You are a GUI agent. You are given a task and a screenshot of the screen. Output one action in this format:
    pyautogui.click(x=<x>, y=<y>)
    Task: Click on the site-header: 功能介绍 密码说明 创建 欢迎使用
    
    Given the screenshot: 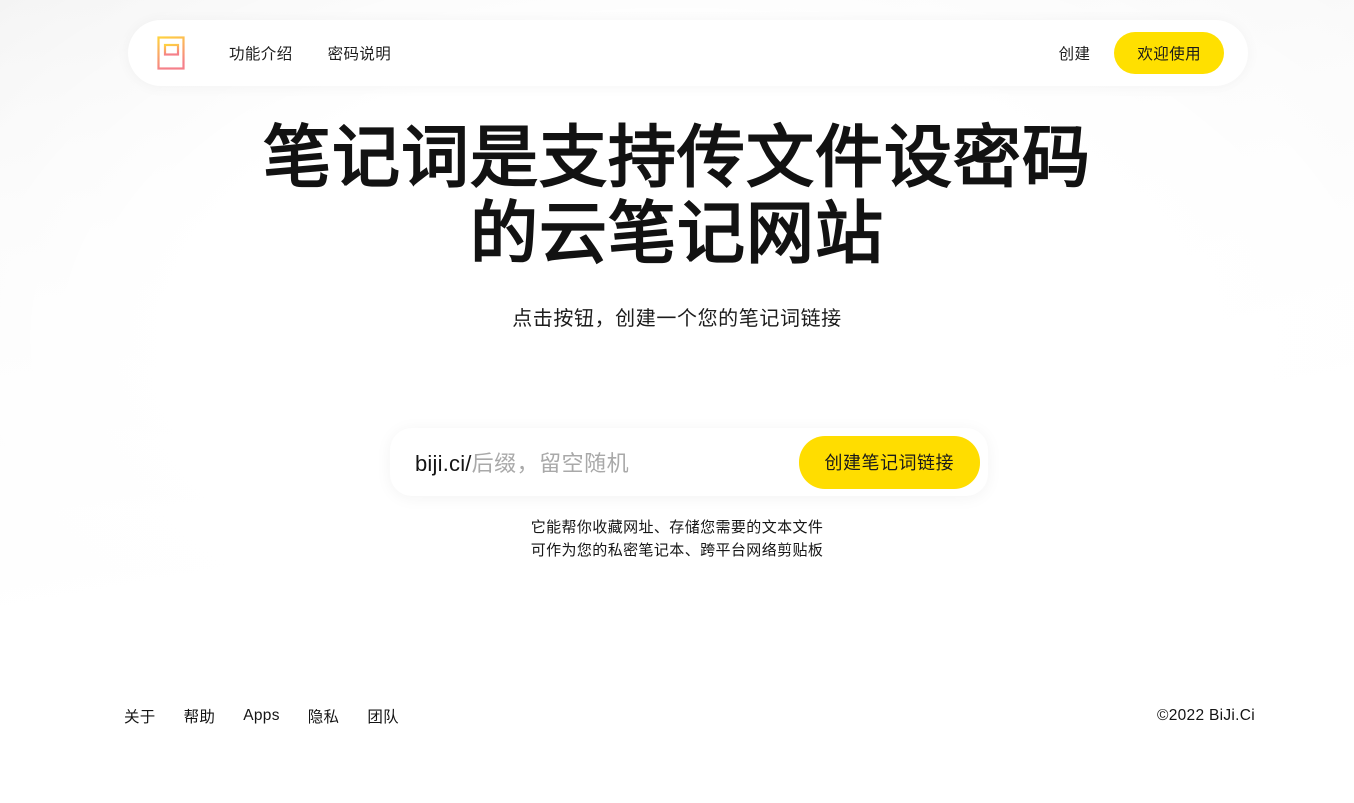 What is the action you would take?
    pyautogui.click(x=688, y=53)
    